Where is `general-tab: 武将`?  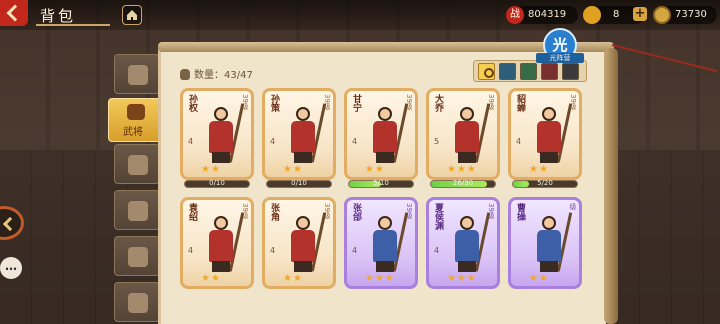 general-tab: 武将 is located at coordinates (135, 120).